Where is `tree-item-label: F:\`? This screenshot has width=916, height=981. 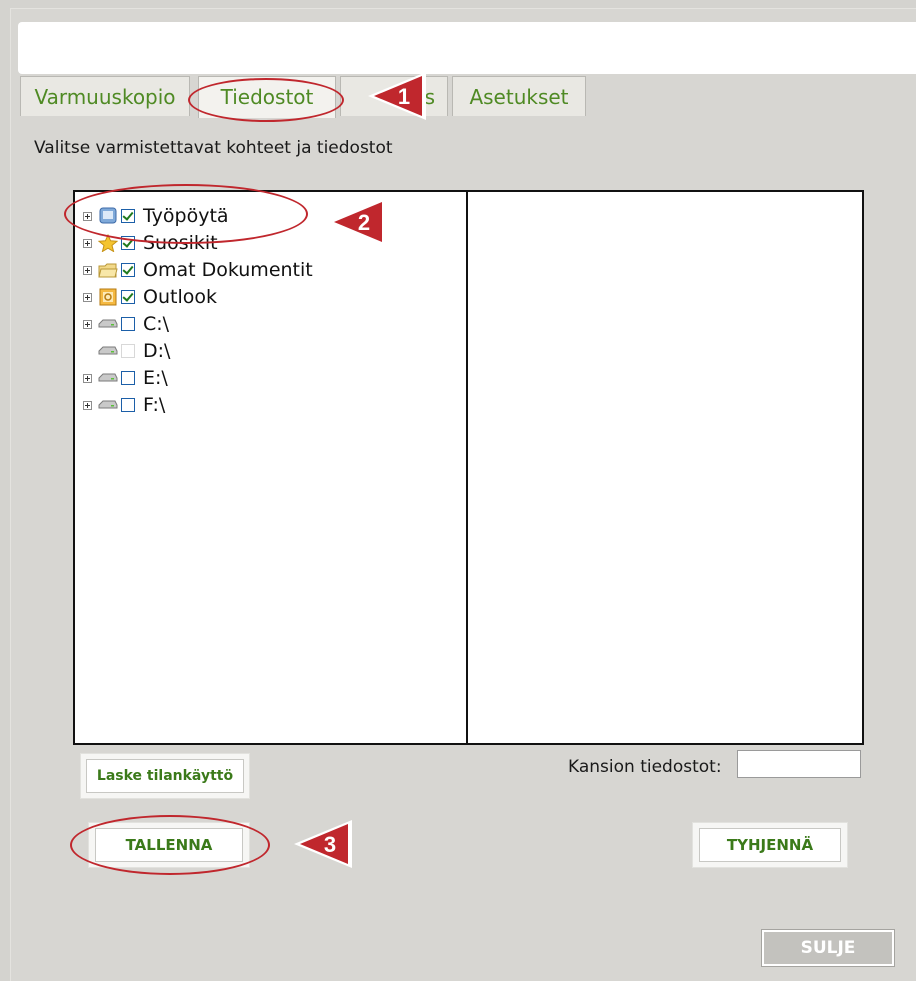
tree-item-label: F:\ is located at coordinates (154, 405).